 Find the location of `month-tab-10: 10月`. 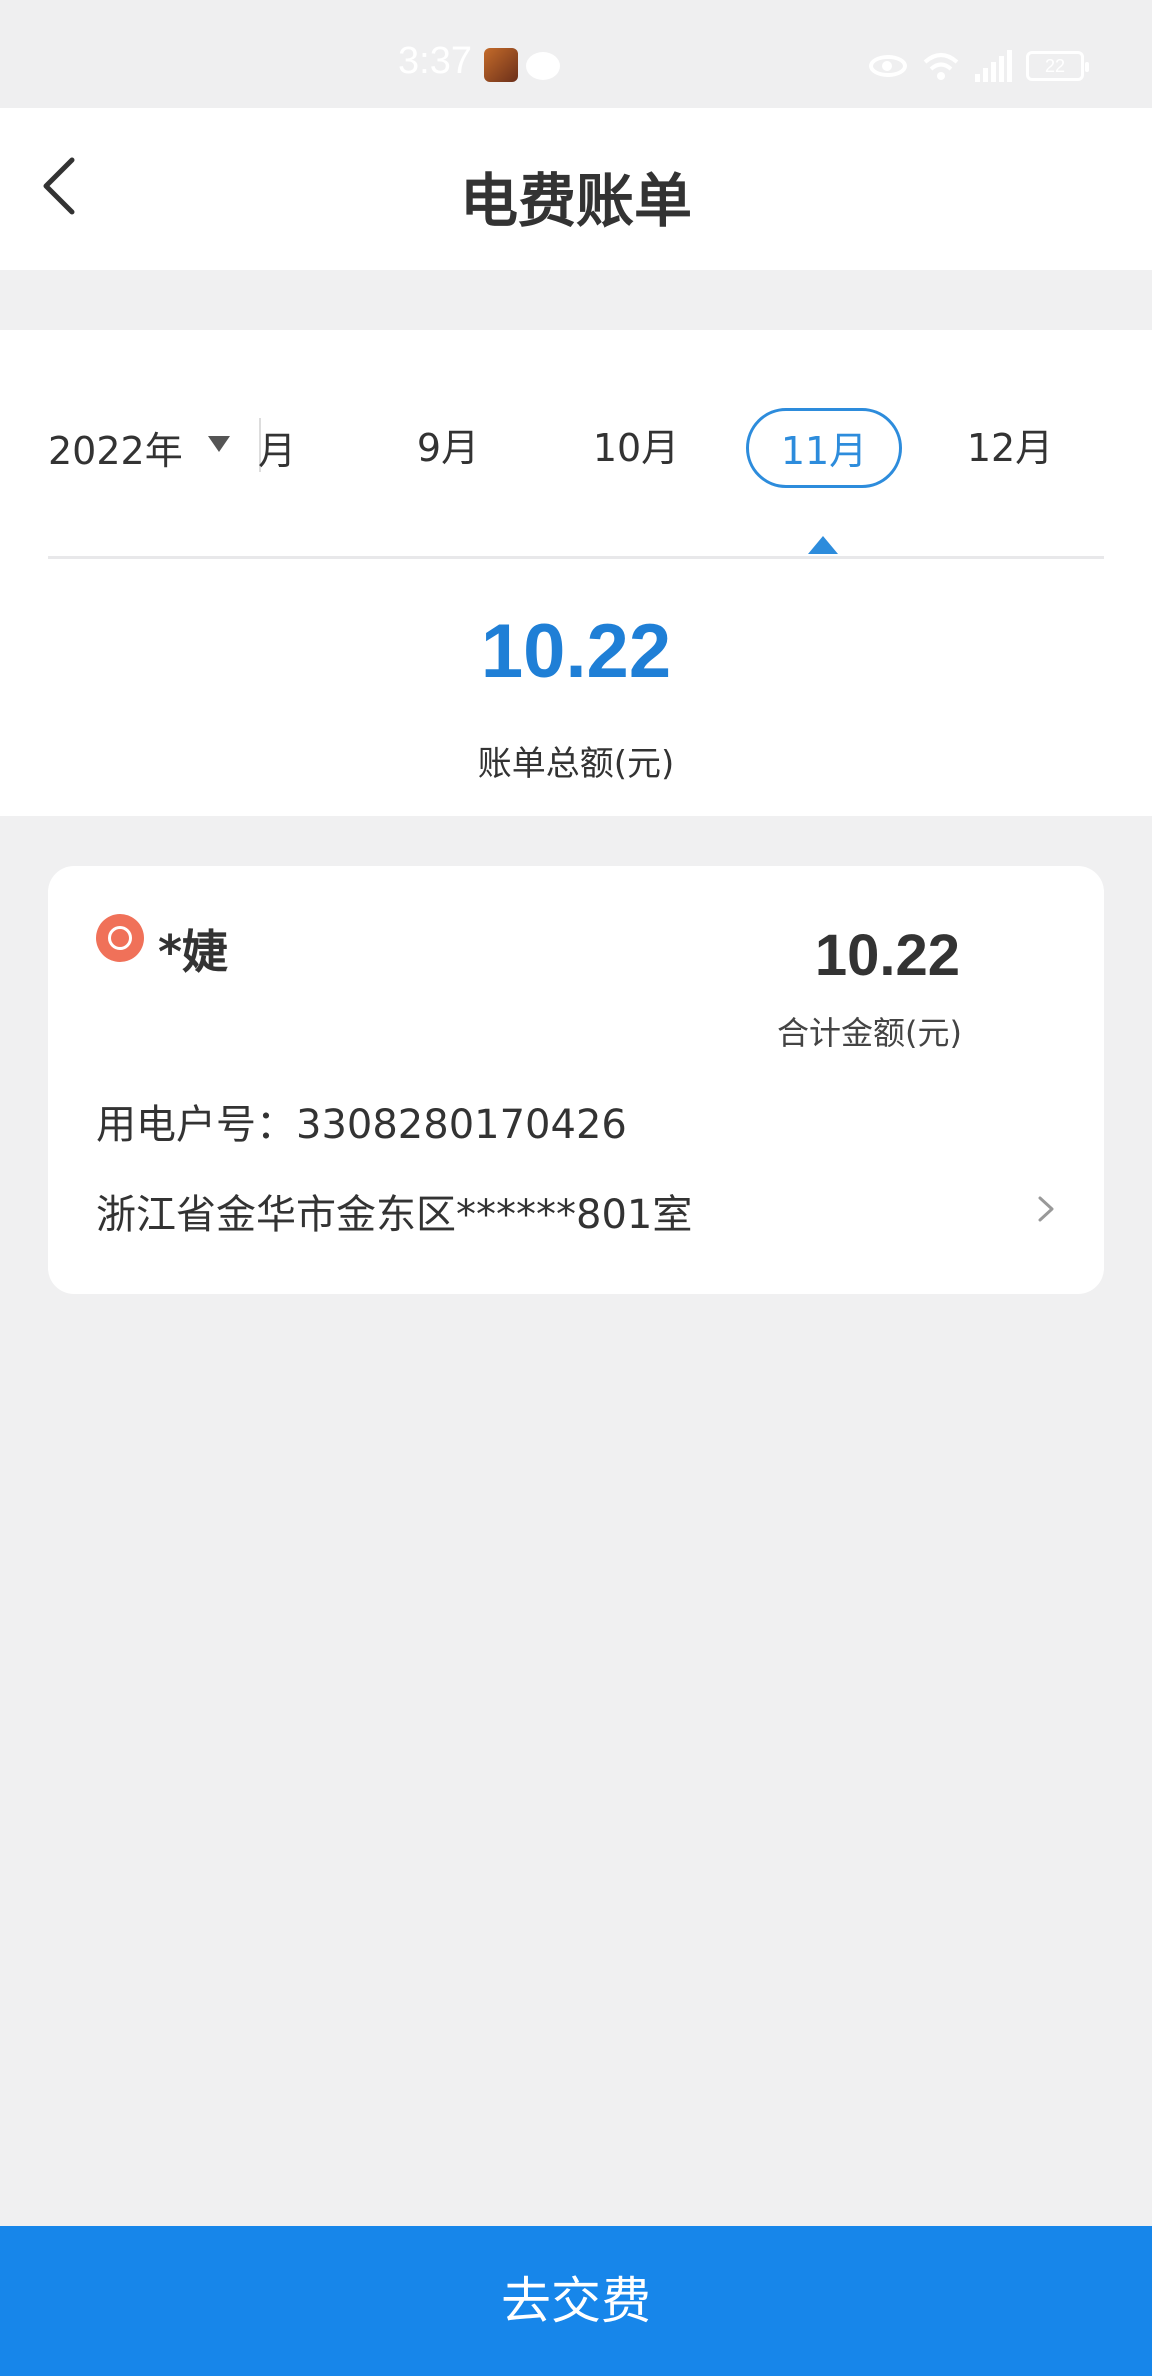

month-tab-10: 10月 is located at coordinates (636, 448).